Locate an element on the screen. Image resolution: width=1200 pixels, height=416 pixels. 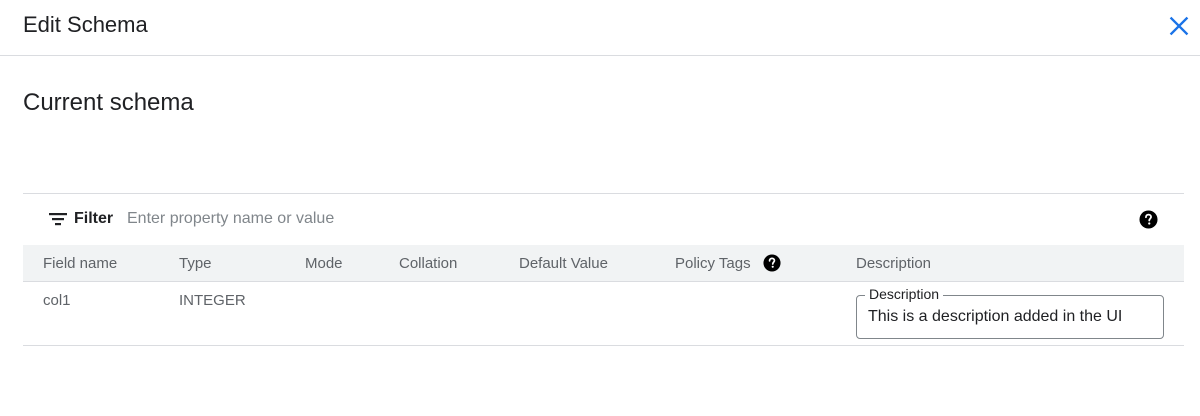
close-icon is located at coordinates (1179, 26).